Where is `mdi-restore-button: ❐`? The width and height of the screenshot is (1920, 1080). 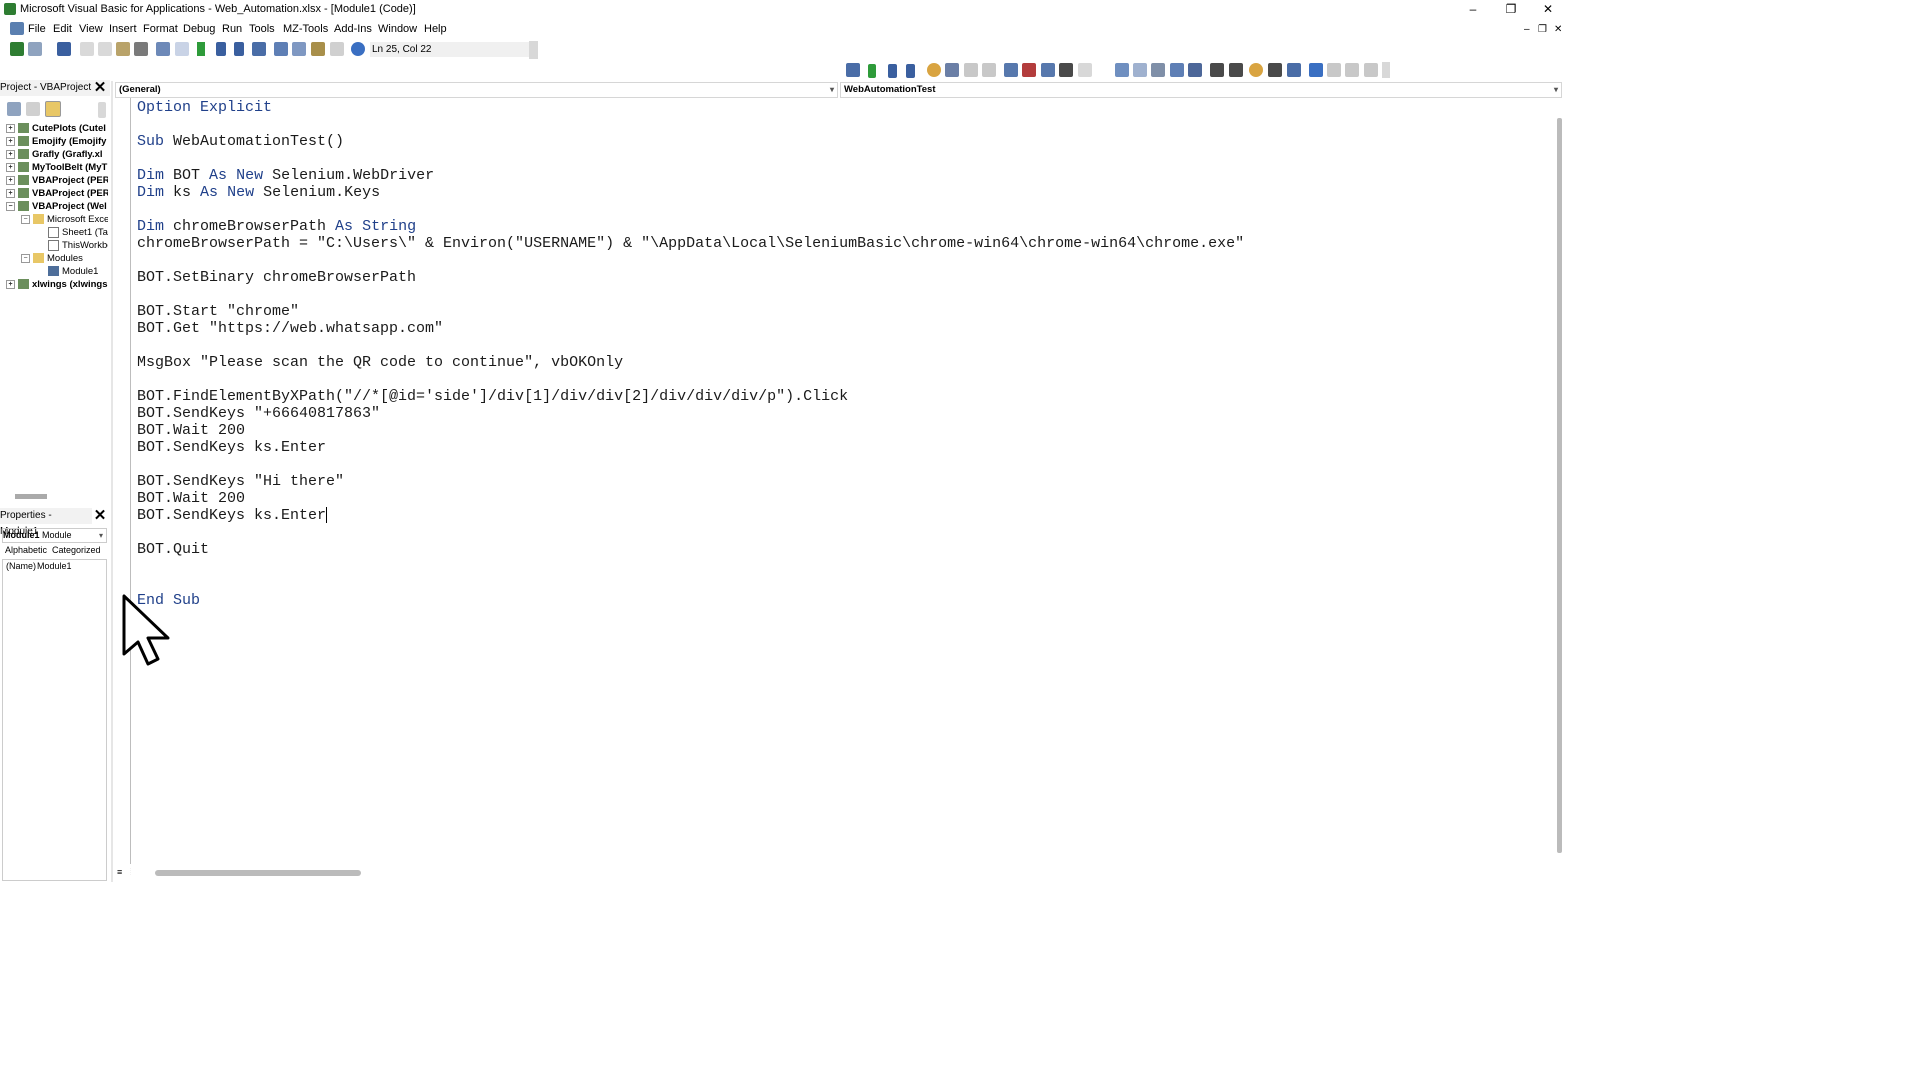
mdi-restore-button: ❐ is located at coordinates (1542, 29).